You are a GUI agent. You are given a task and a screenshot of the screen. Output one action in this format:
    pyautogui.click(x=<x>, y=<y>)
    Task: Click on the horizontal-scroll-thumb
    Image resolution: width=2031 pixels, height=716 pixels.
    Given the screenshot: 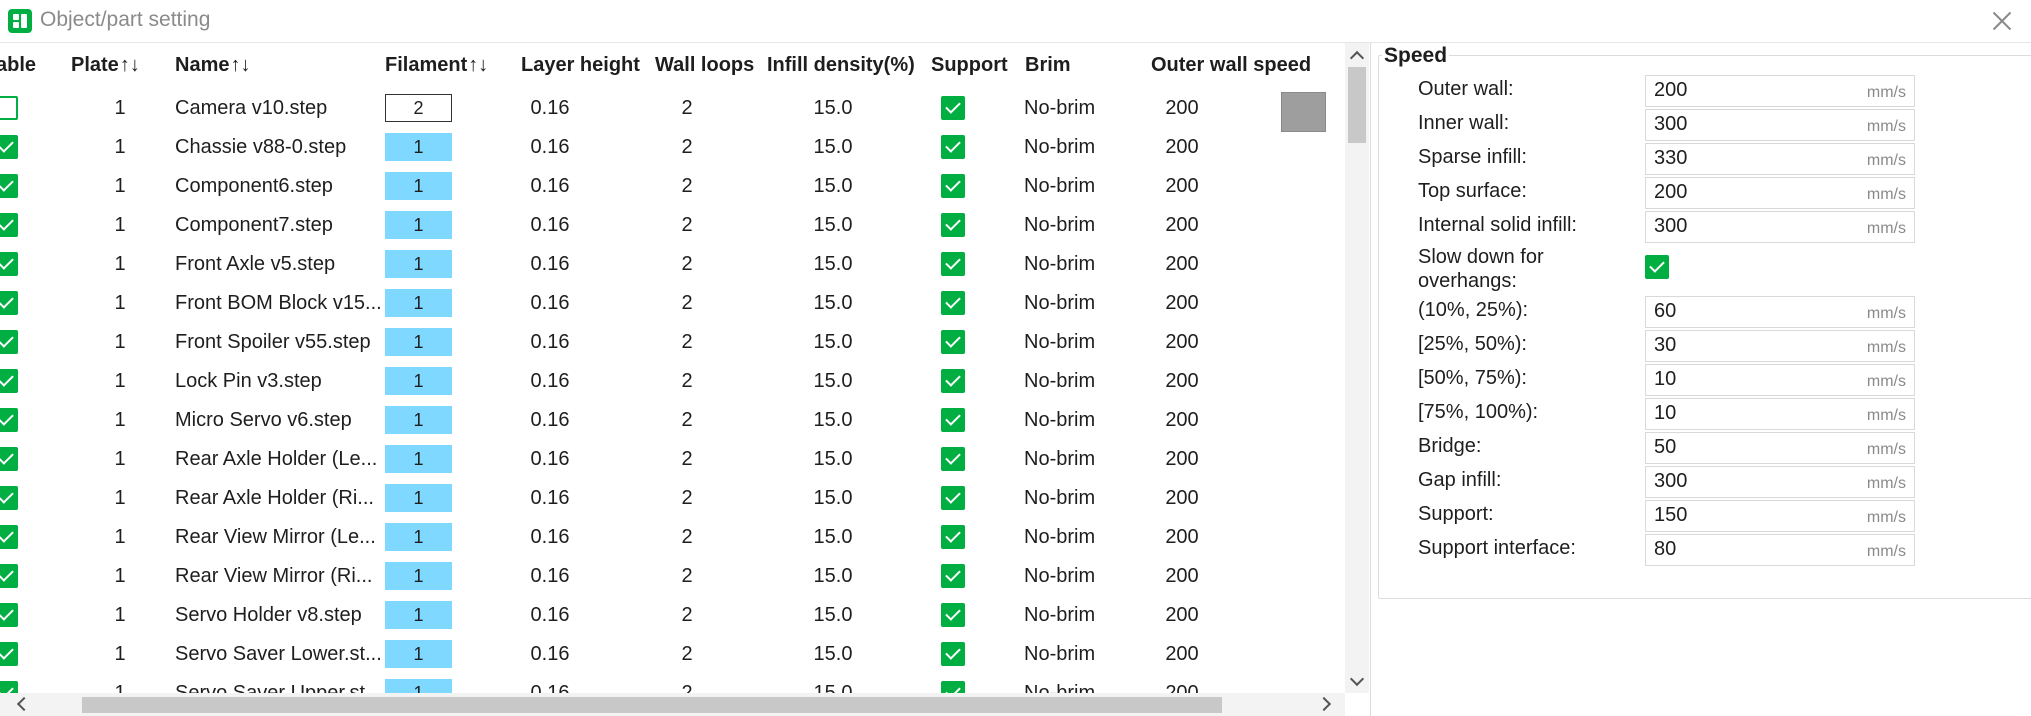 What is the action you would take?
    pyautogui.click(x=652, y=705)
    